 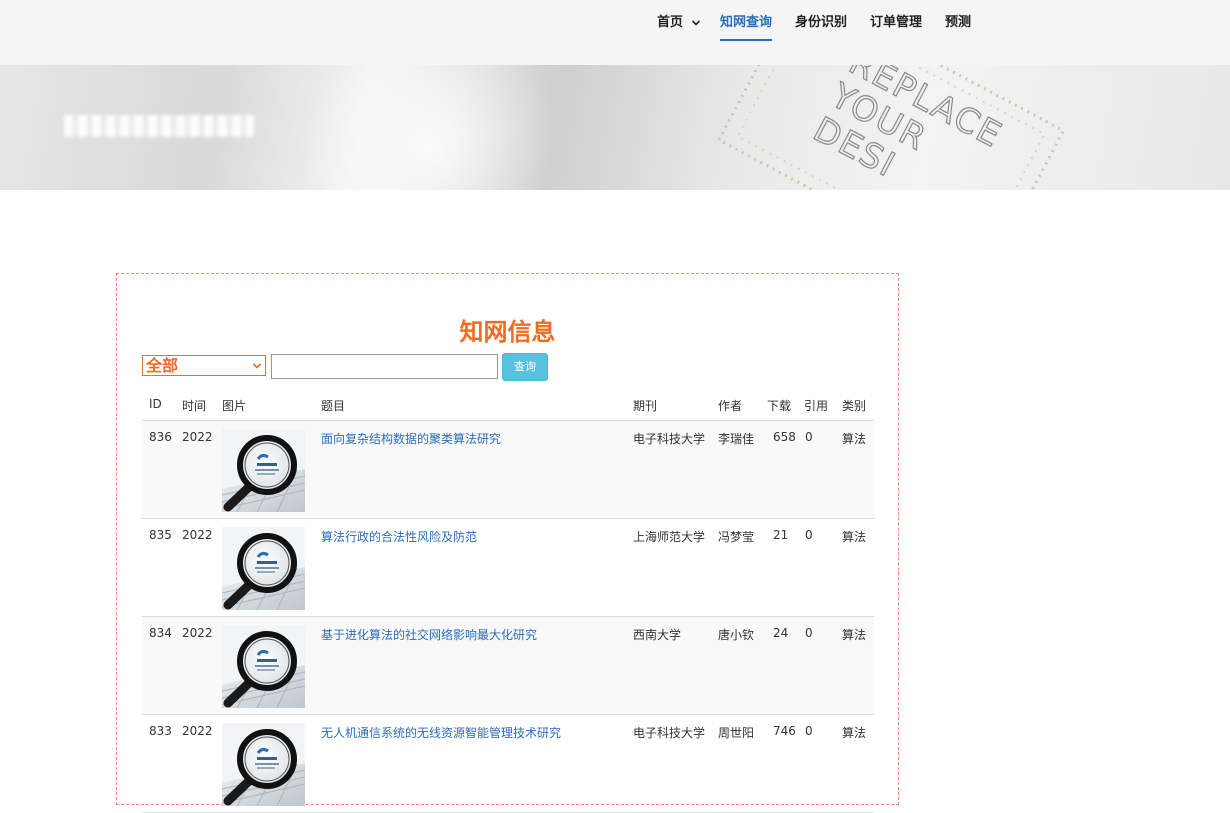 I want to click on category-filter-select: 全部, so click(x=204, y=365).